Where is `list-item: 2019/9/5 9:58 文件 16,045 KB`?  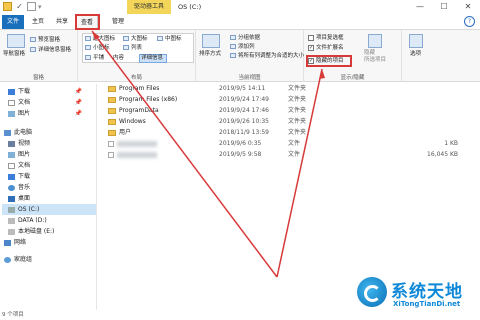 list-item: 2019/9/5 9:58 文件 16,045 KB is located at coordinates (289, 155).